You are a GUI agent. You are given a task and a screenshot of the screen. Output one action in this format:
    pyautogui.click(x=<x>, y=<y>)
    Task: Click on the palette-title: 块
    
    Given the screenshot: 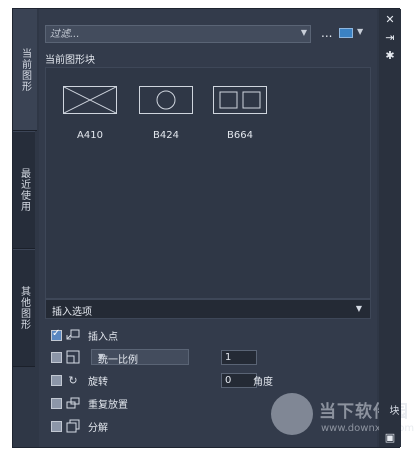 What is the action you would take?
    pyautogui.click(x=392, y=410)
    